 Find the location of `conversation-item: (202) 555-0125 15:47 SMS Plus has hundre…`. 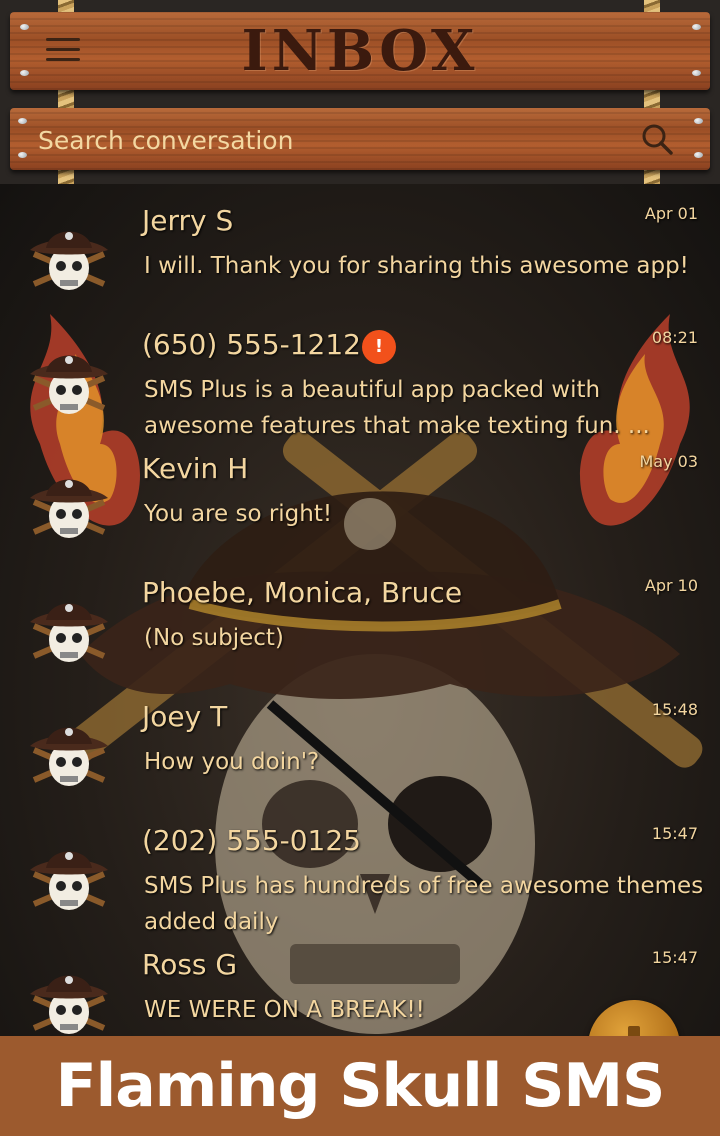

conversation-item: (202) 555-0125 15:47 SMS Plus has hundre… is located at coordinates (360, 869).